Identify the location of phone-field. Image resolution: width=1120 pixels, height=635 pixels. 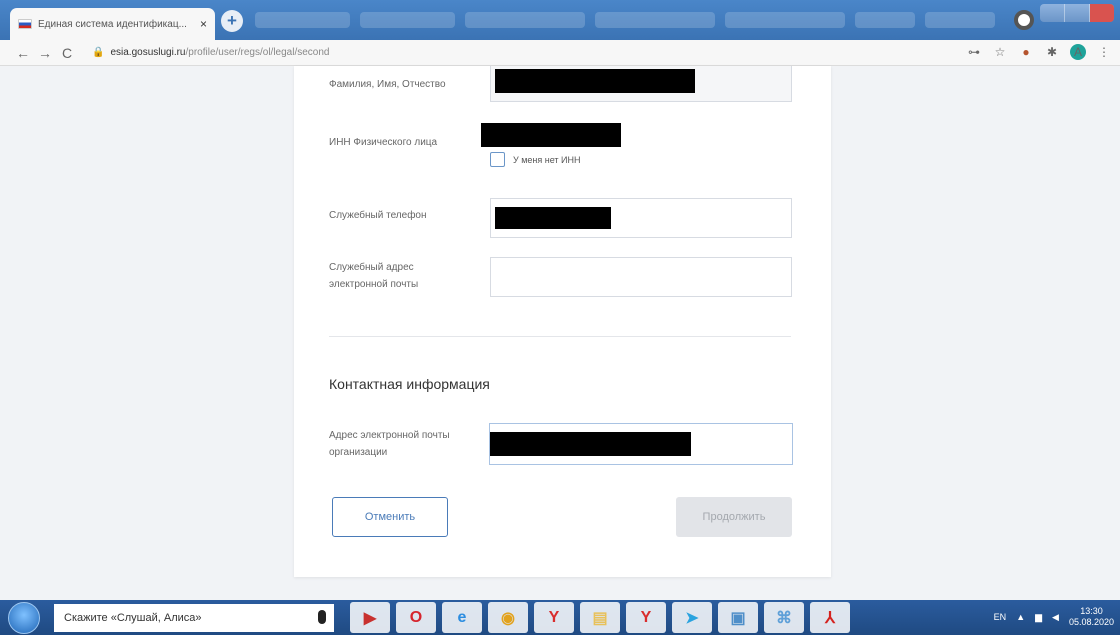
(641, 218).